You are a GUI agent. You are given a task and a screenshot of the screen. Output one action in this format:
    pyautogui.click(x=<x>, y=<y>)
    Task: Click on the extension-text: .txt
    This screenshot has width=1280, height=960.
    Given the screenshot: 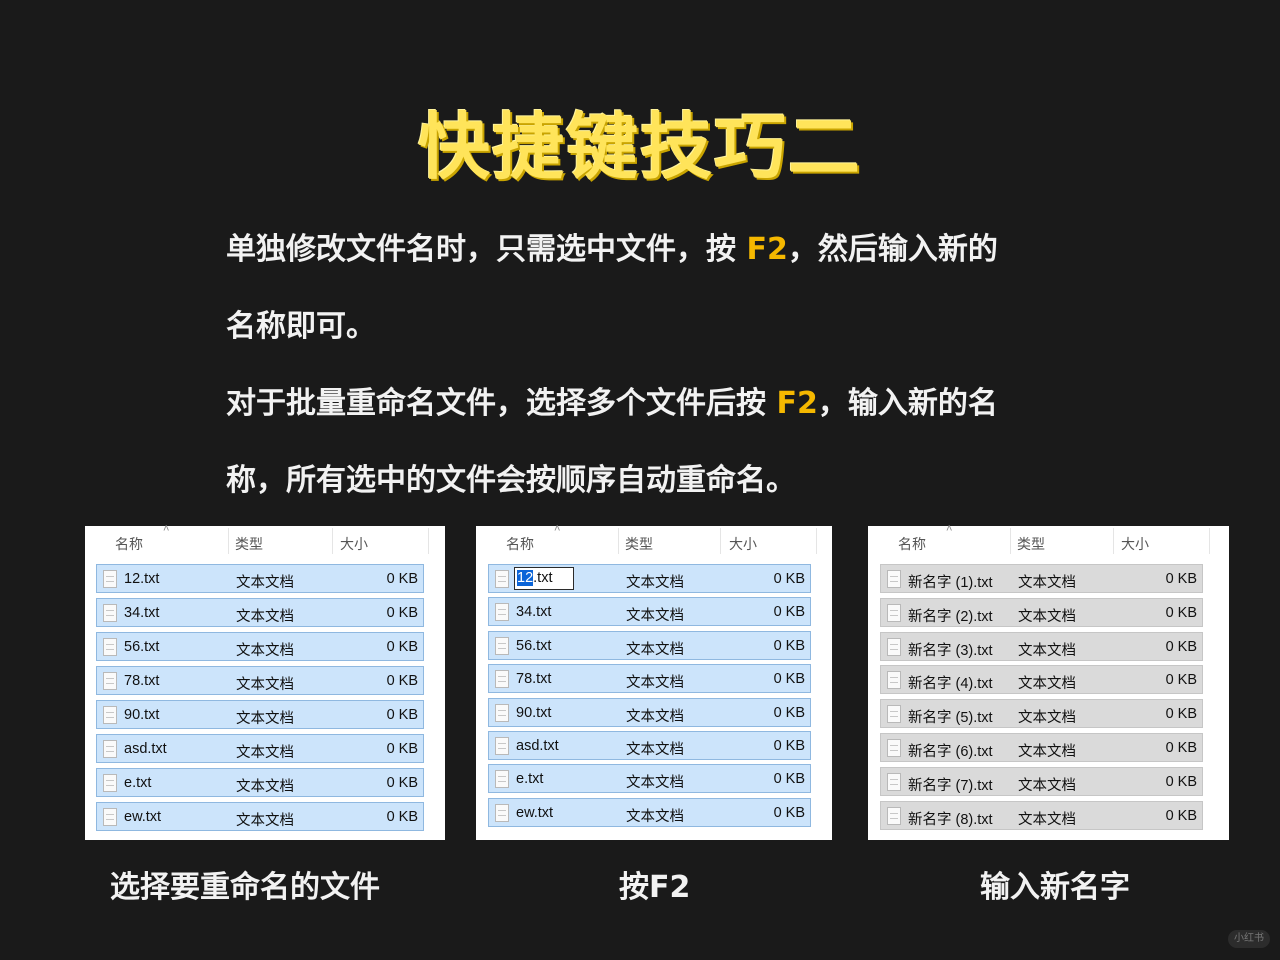 What is the action you would take?
    pyautogui.click(x=543, y=578)
    